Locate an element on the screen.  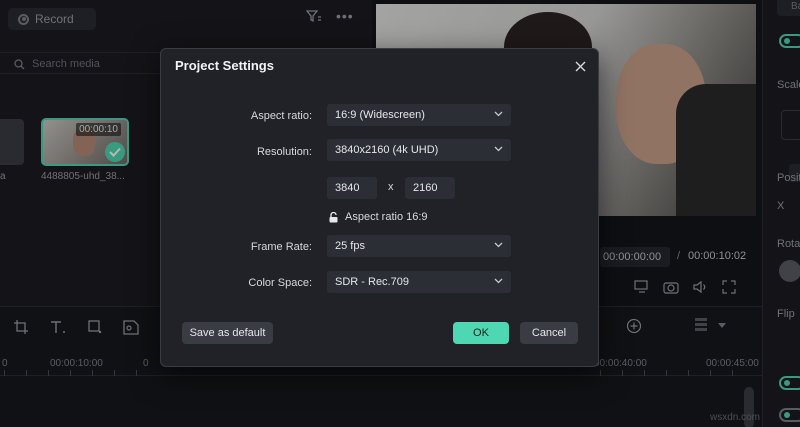
aspect-ratio-label: Aspect ratio: is located at coordinates (281, 116).